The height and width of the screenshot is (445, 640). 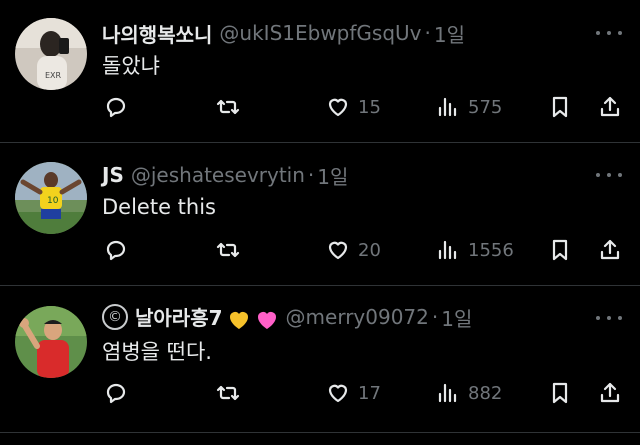 What do you see at coordinates (266, 320) in the screenshot?
I see `pink-heart-emoji` at bounding box center [266, 320].